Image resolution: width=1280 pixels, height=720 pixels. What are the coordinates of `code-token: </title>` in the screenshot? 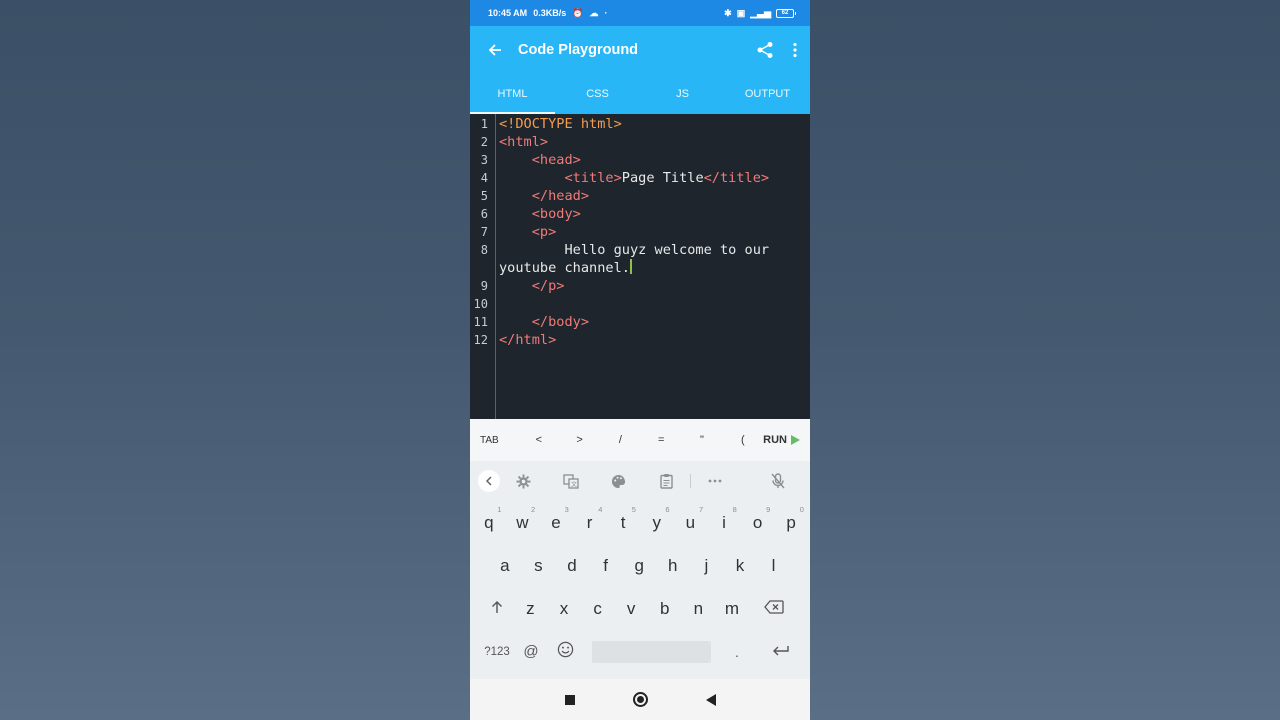 It's located at (736, 178).